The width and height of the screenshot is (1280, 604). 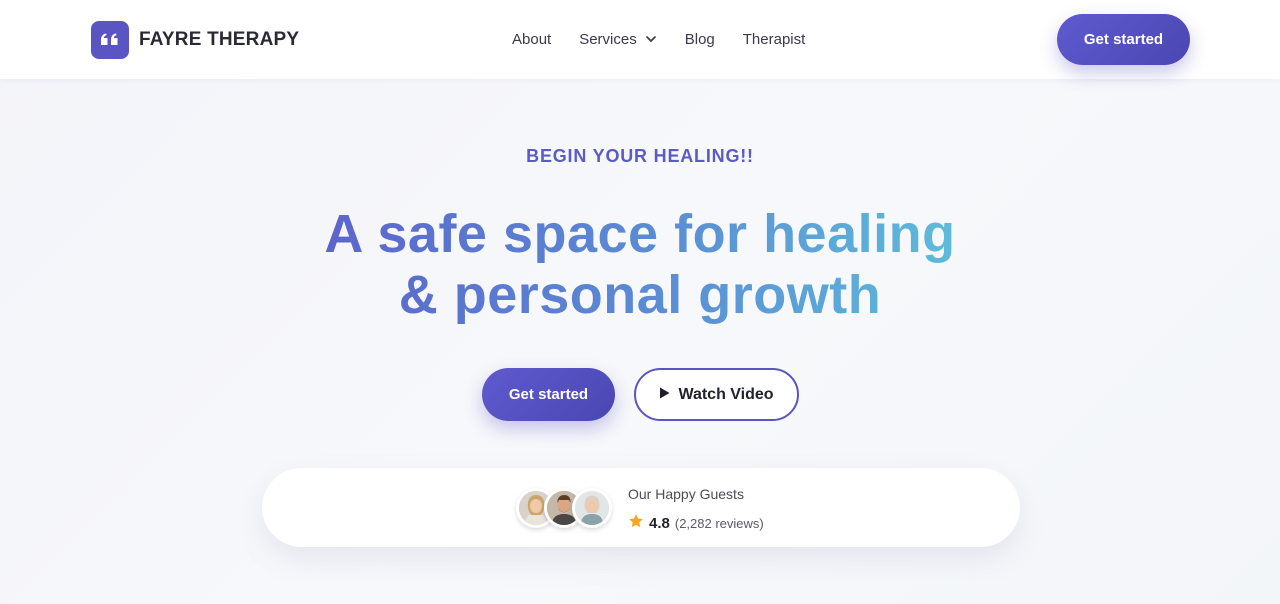 What do you see at coordinates (219, 39) in the screenshot?
I see `brand-name: FAYRE THERAPY` at bounding box center [219, 39].